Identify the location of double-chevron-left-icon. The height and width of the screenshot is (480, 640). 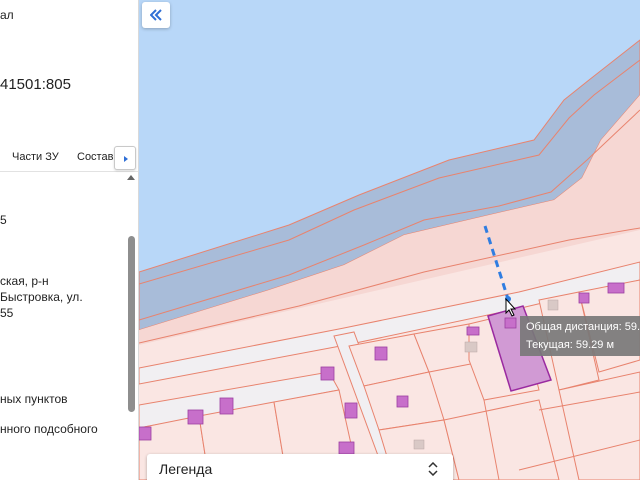
(156, 15).